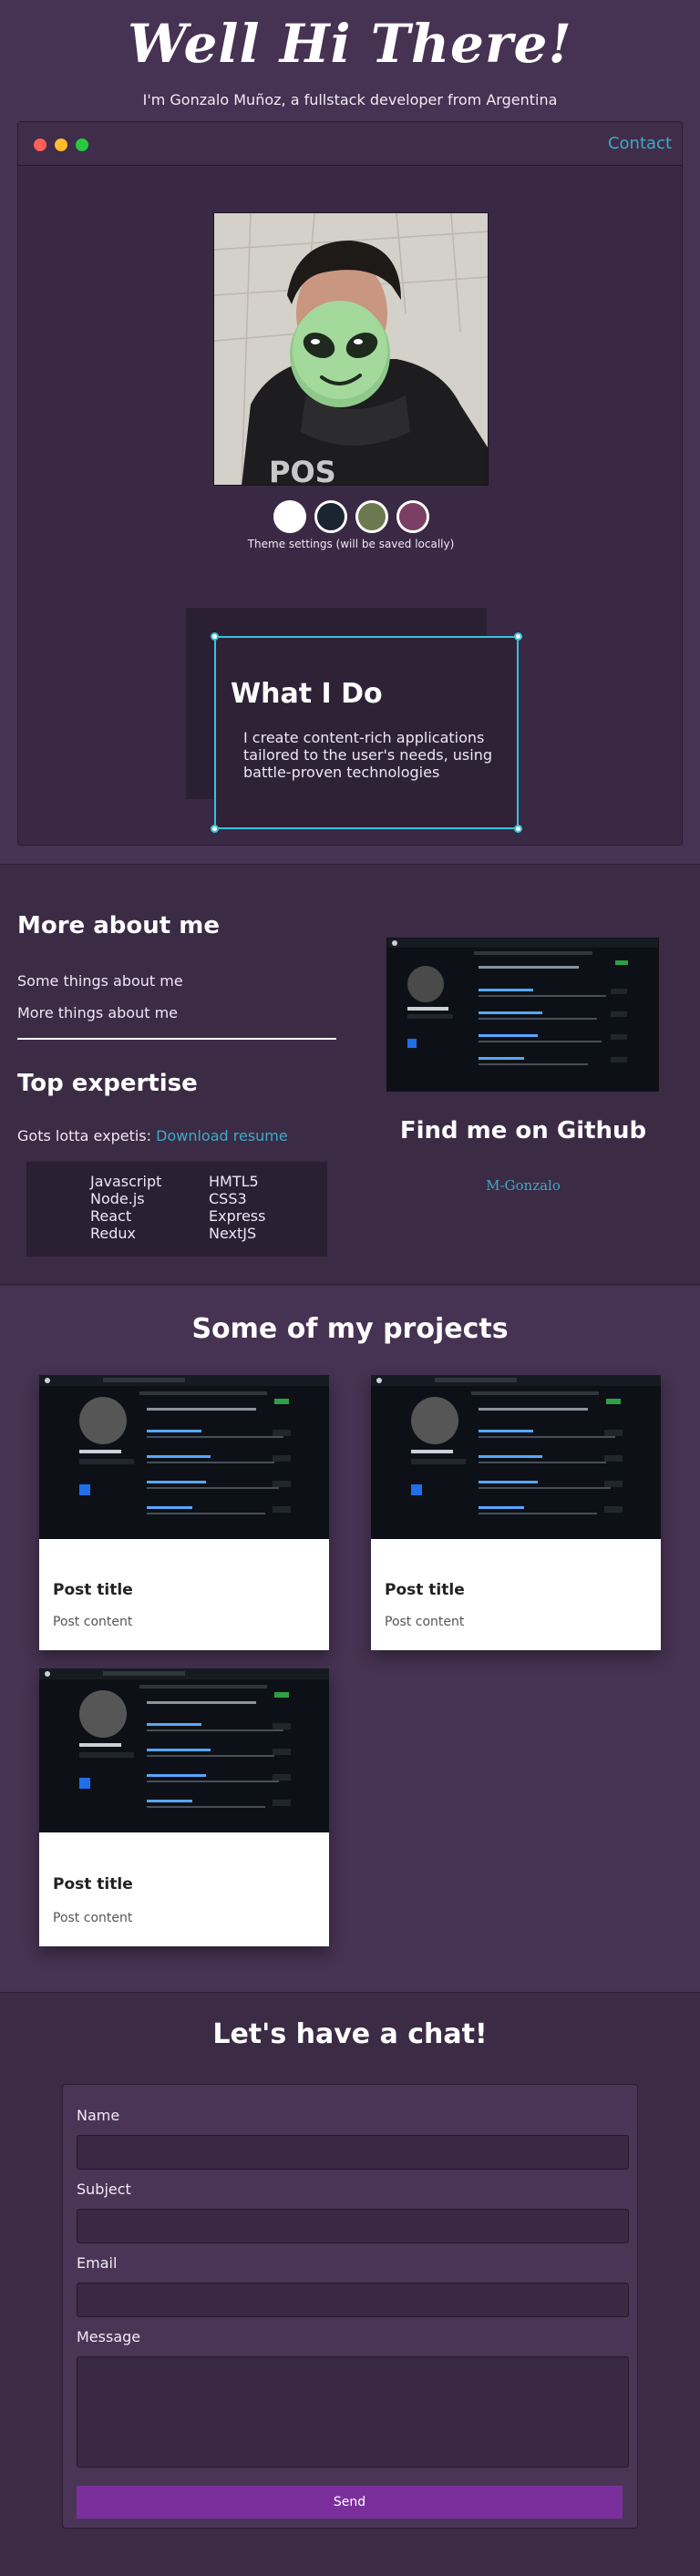 Image resolution: width=700 pixels, height=2576 pixels. Describe the element at coordinates (100, 981) in the screenshot. I see `about-line: Some things about me` at that location.